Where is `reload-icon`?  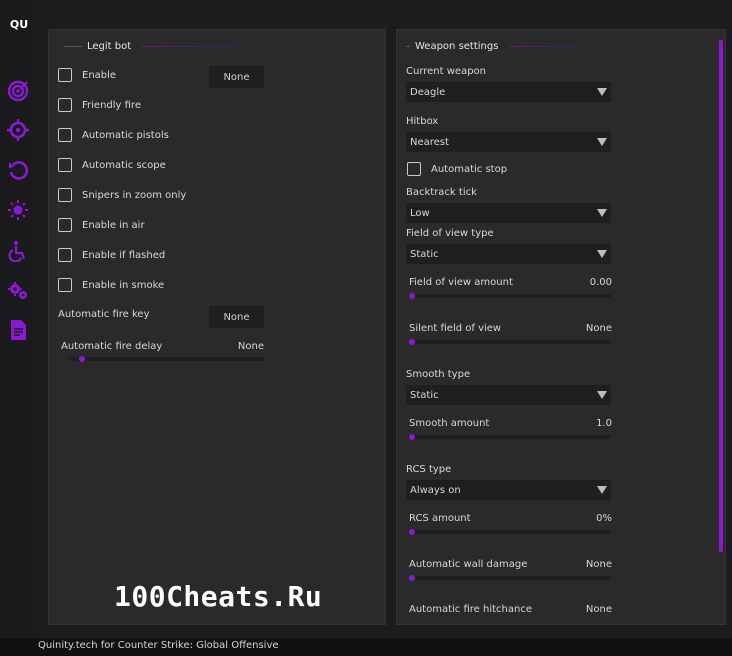 reload-icon is located at coordinates (18, 170).